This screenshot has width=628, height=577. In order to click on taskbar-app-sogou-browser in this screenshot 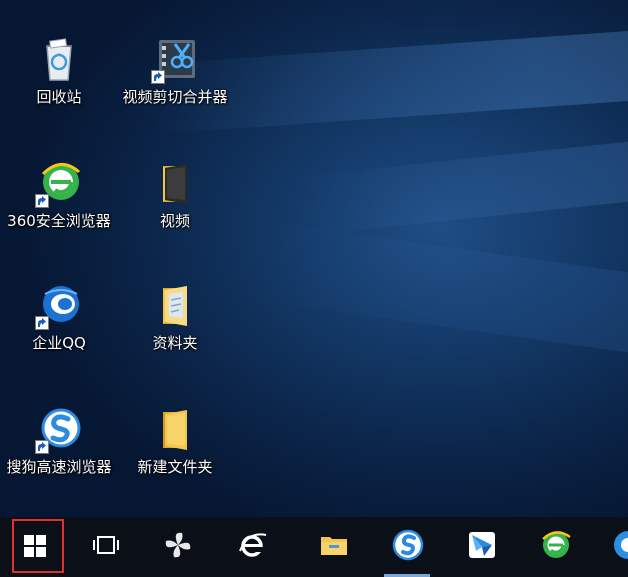, I will do `click(407, 547)`.